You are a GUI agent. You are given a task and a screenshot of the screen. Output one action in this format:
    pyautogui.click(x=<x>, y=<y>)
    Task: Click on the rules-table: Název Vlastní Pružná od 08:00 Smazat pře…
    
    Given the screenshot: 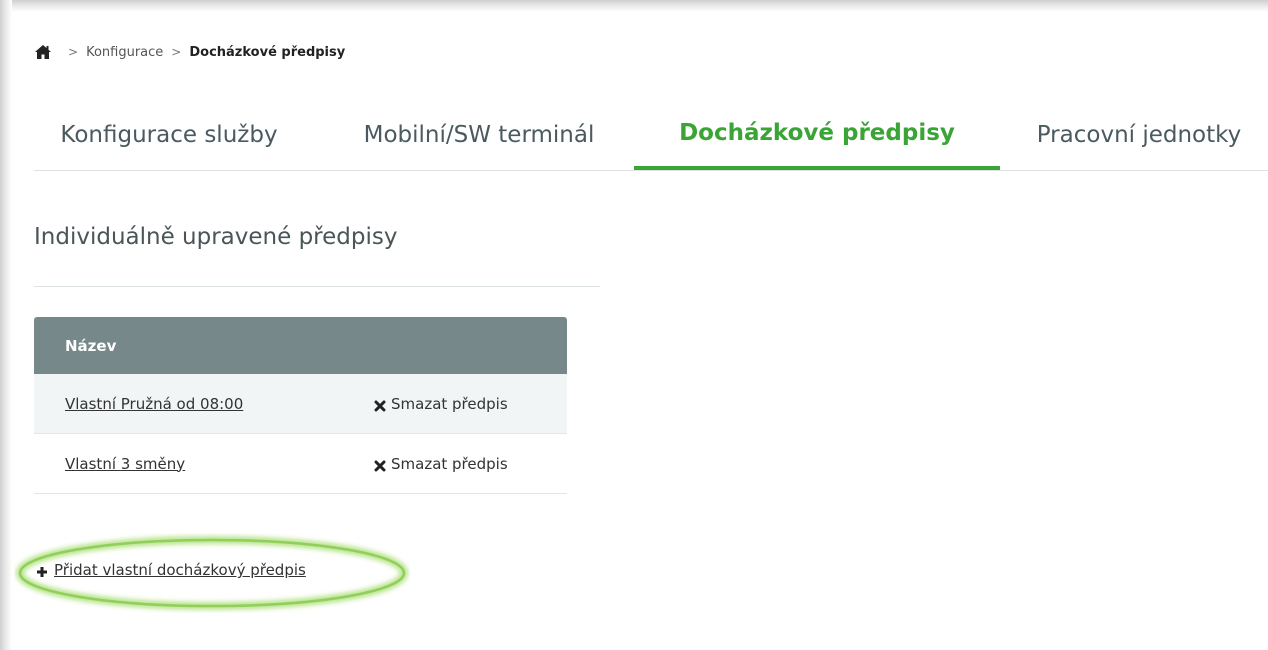 What is the action you would take?
    pyautogui.click(x=300, y=405)
    